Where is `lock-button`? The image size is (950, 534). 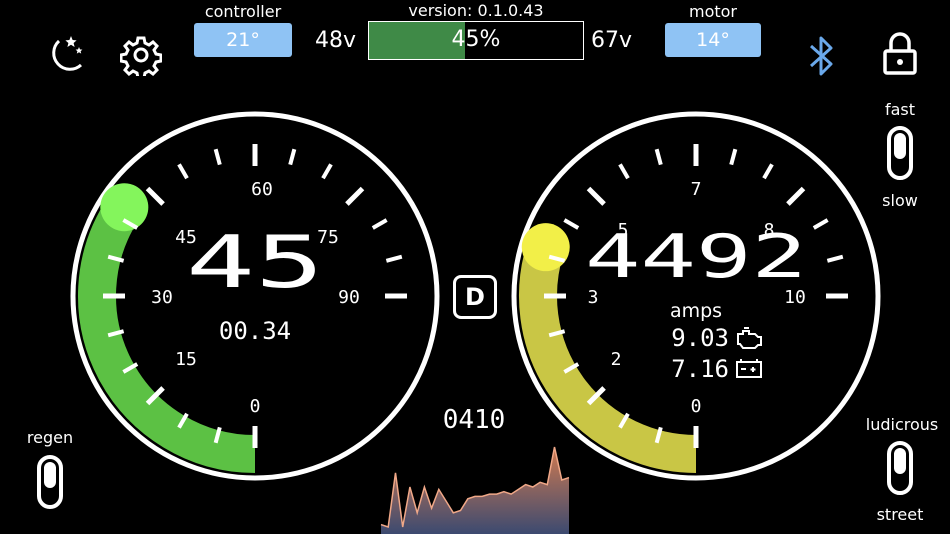 lock-button is located at coordinates (900, 54).